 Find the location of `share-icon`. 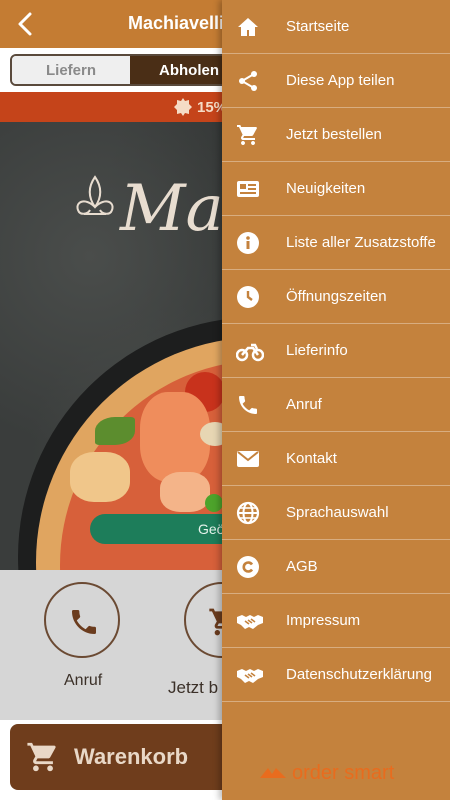

share-icon is located at coordinates (248, 81).